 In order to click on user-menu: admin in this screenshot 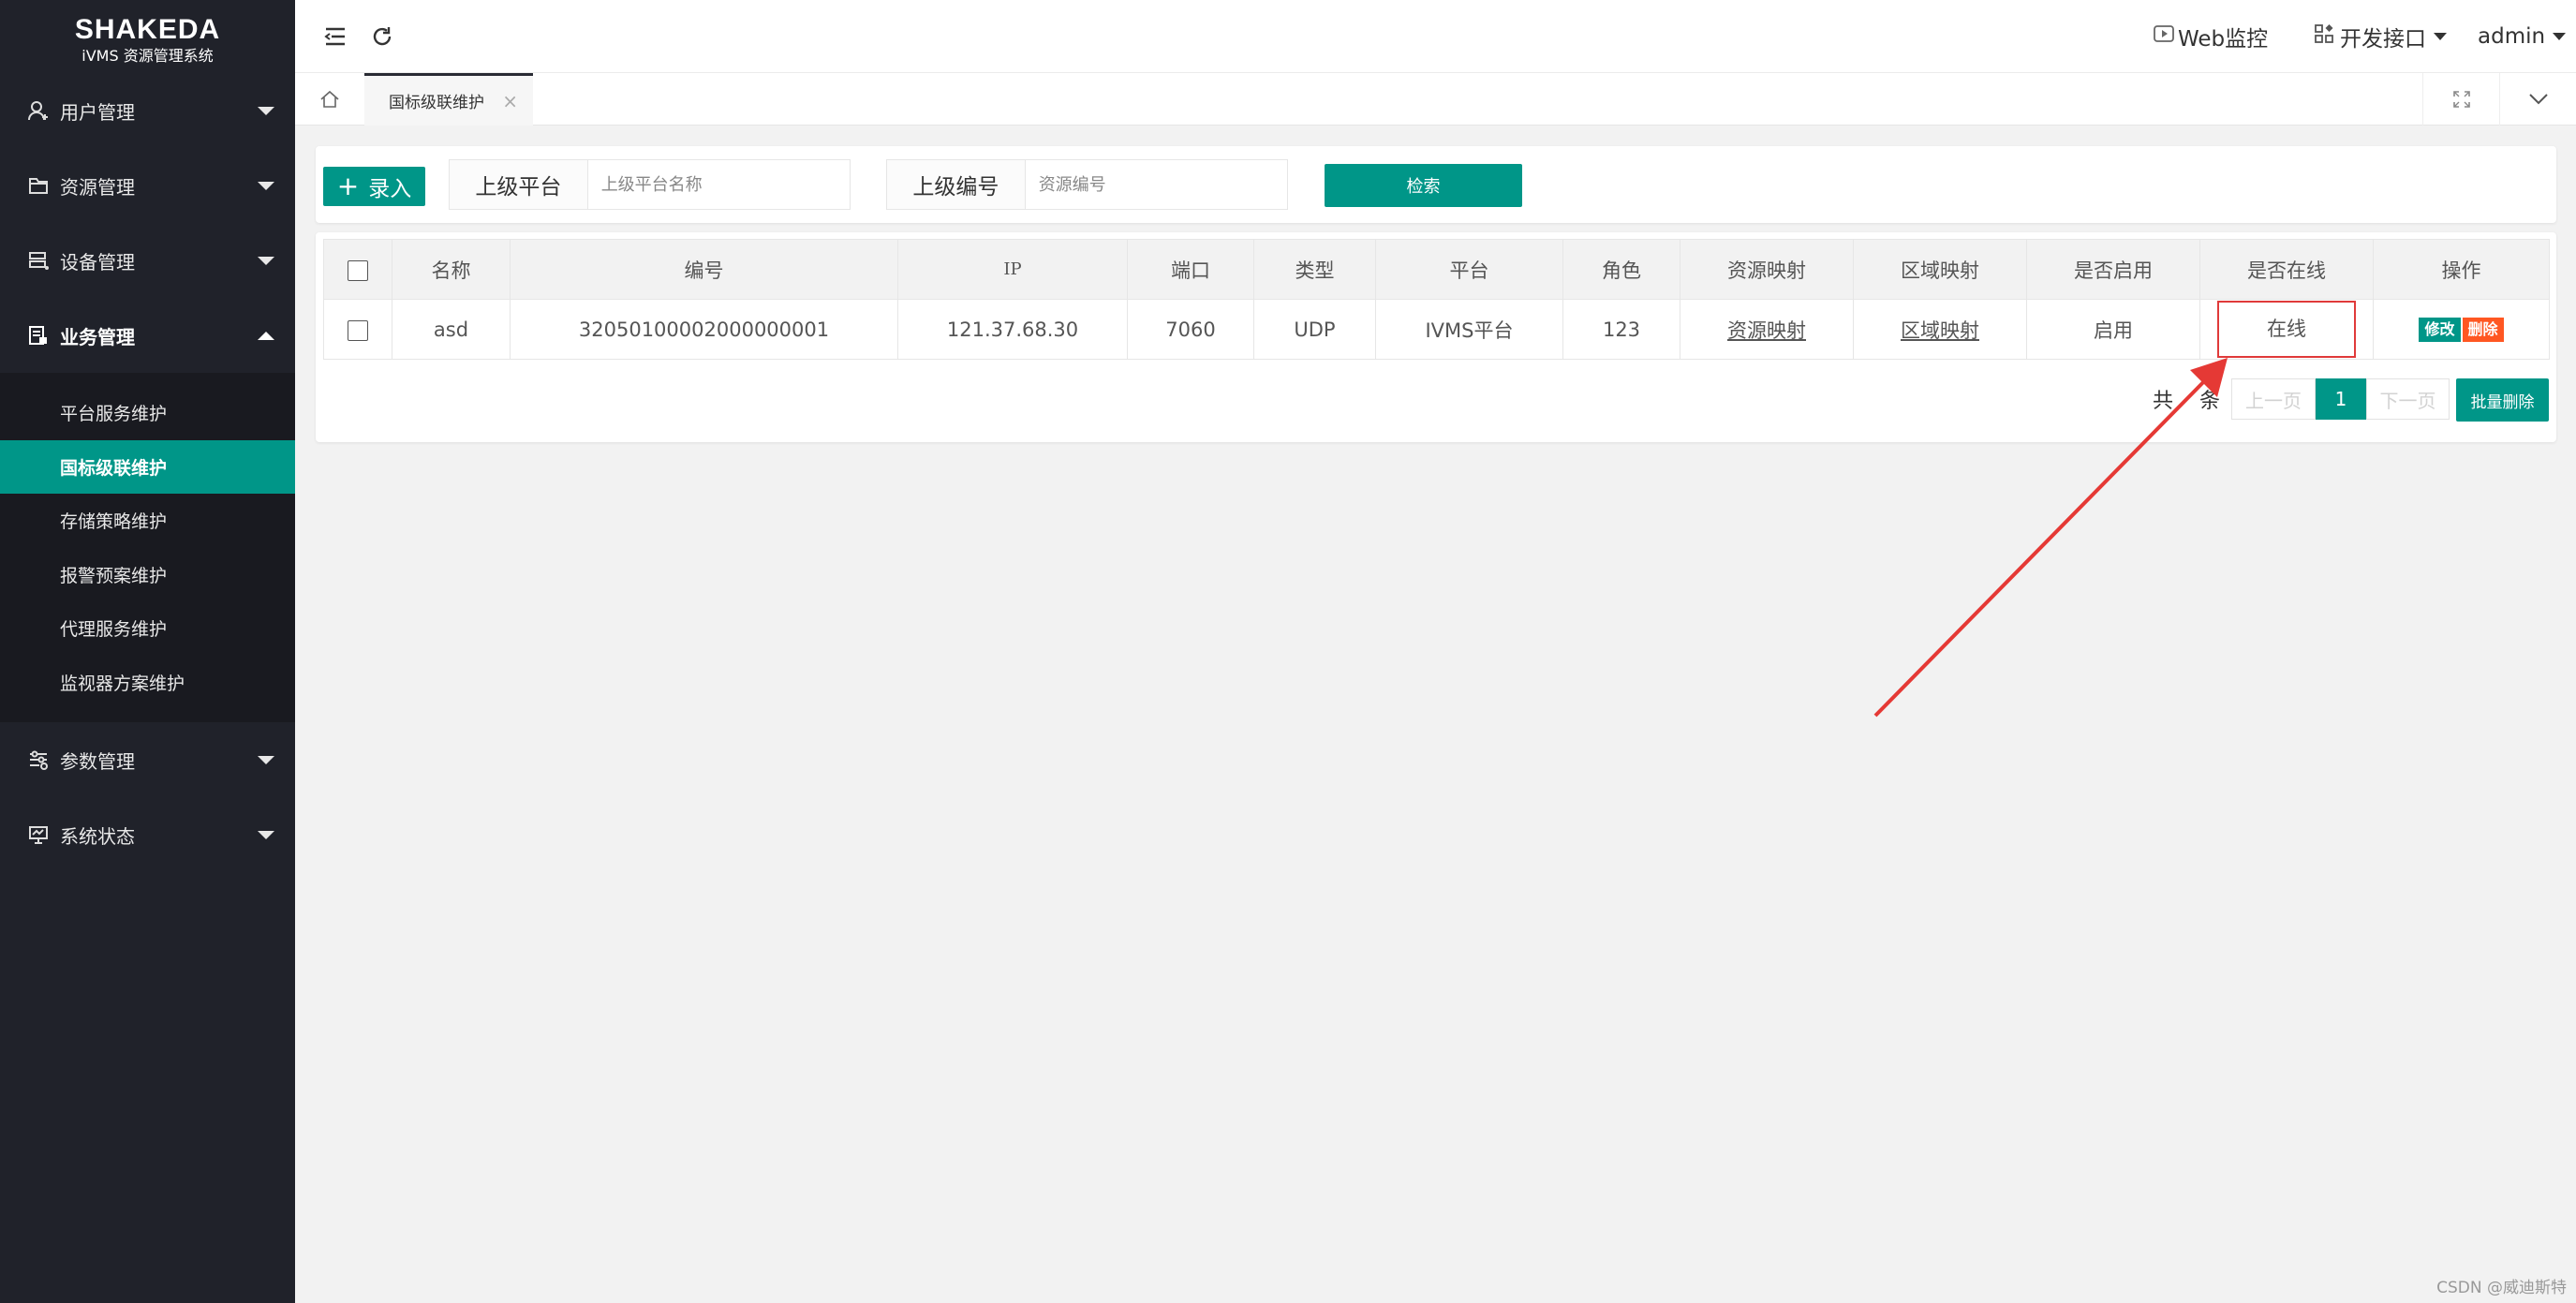, I will do `click(2522, 37)`.